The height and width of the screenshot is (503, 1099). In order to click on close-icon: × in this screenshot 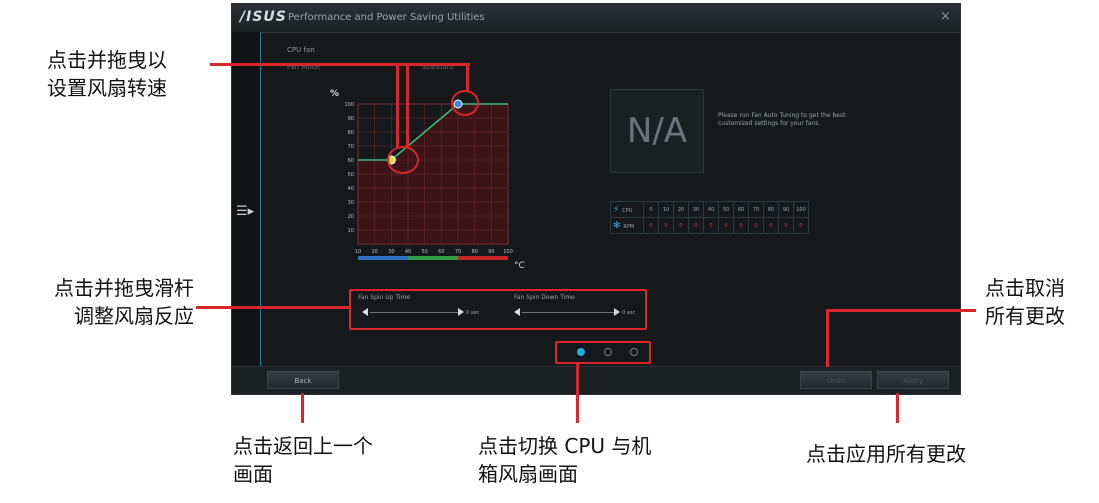, I will do `click(945, 16)`.